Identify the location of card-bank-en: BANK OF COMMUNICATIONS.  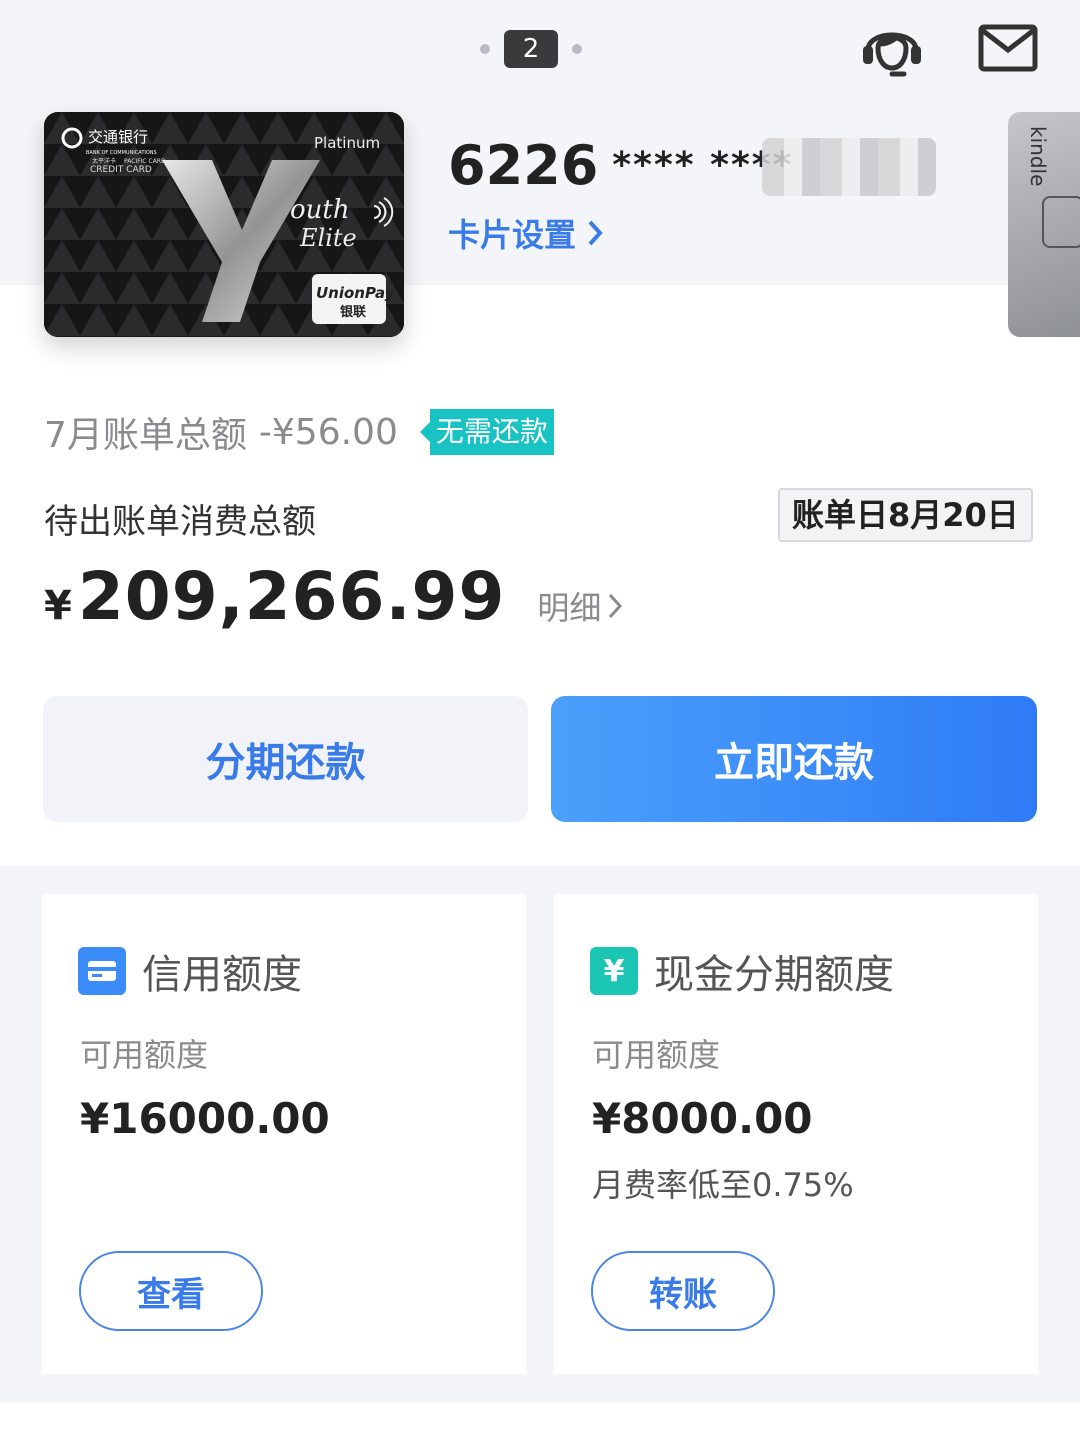
(121, 153).